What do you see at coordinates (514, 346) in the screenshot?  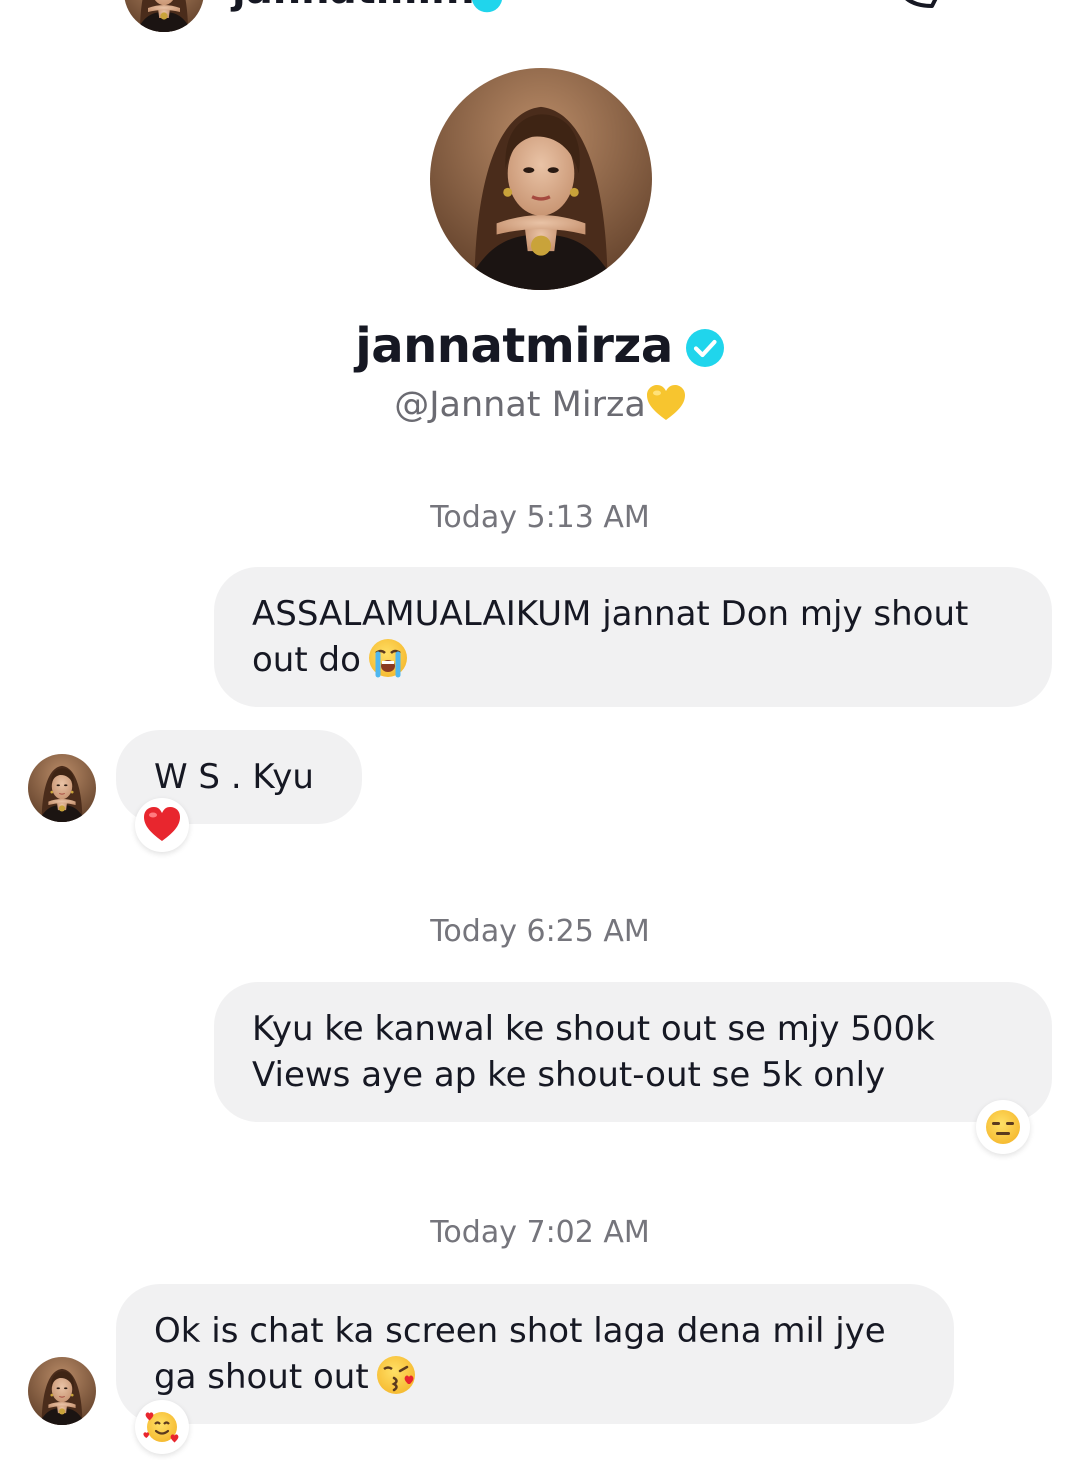 I see `profile-name: jannatmirza` at bounding box center [514, 346].